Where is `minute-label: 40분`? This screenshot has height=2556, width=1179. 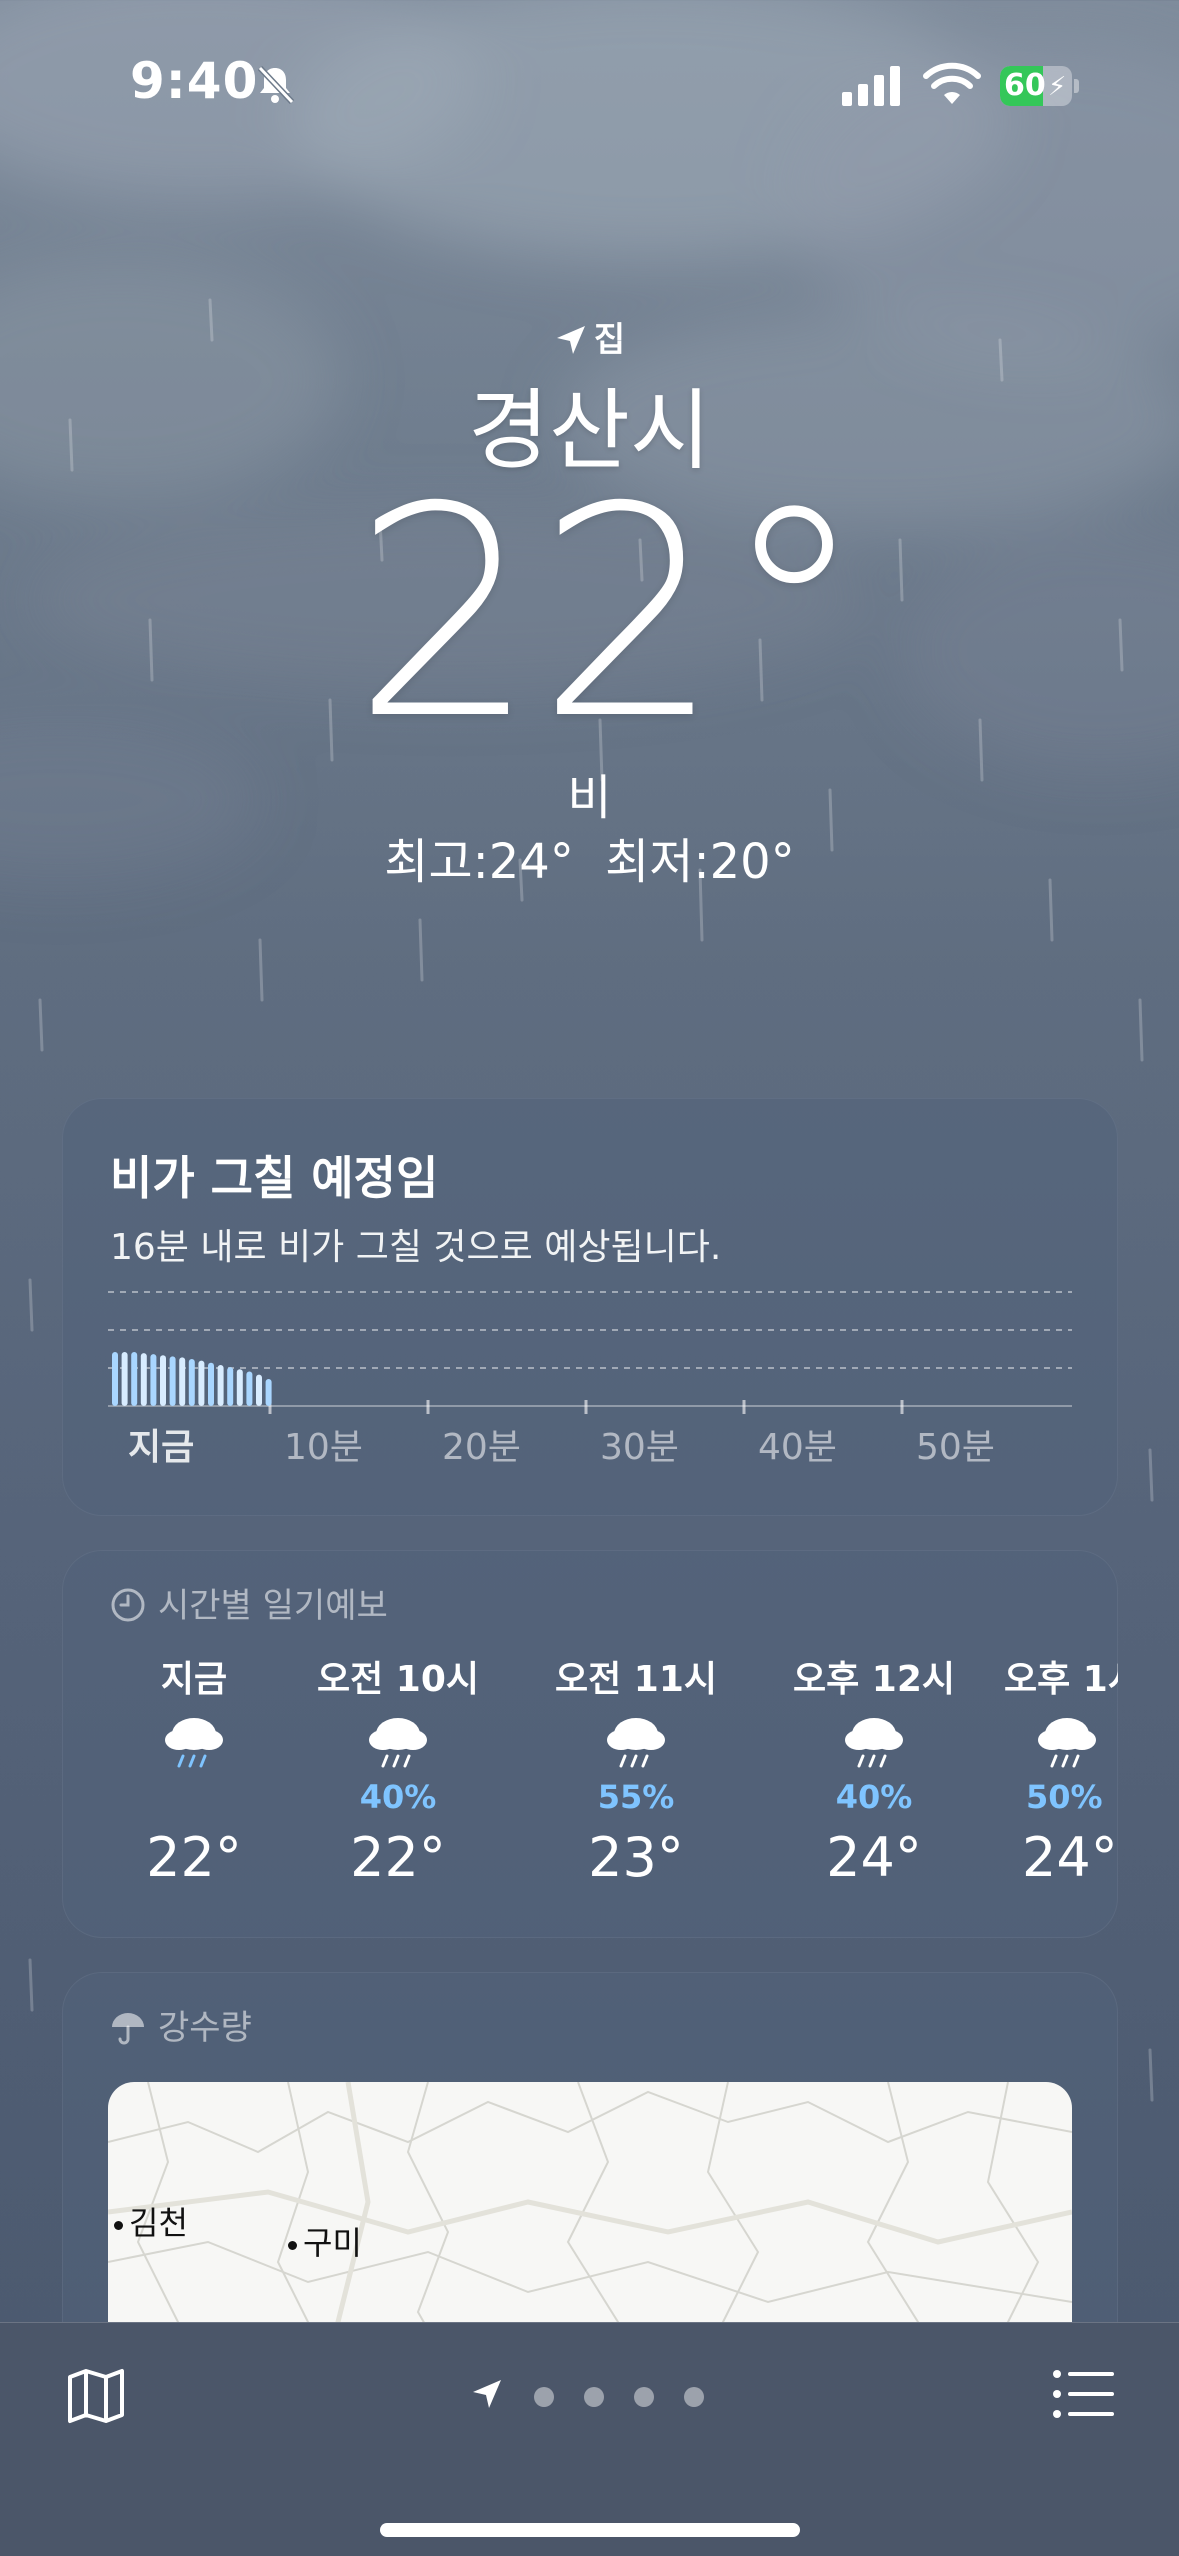
minute-label: 40분 is located at coordinates (797, 1447).